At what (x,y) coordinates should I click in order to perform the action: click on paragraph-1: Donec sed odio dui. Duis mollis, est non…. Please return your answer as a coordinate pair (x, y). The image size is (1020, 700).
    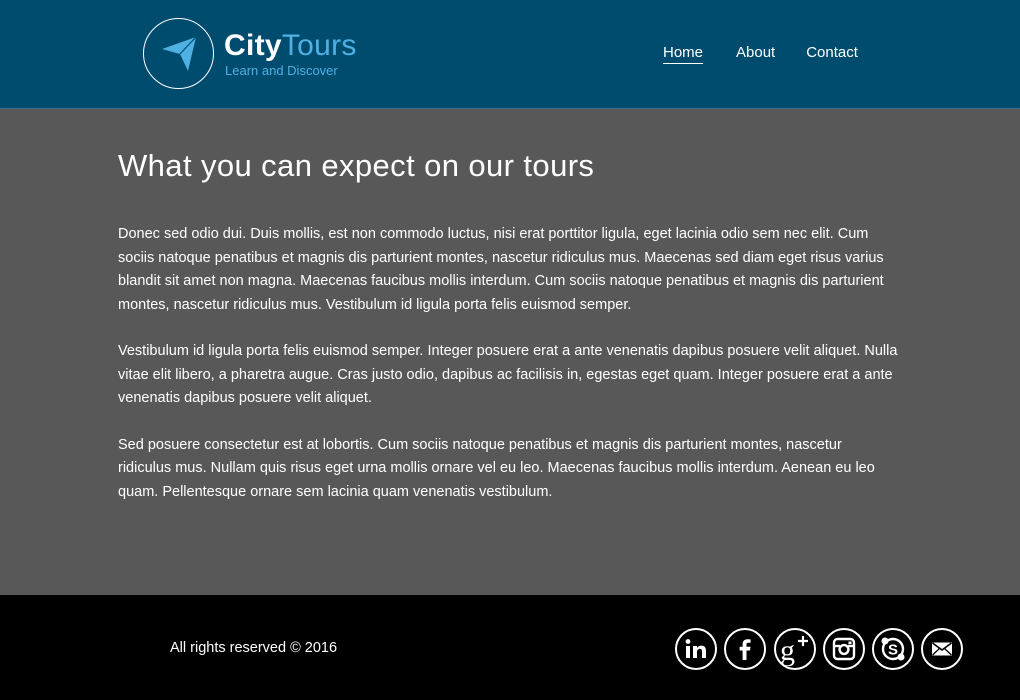
    Looking at the image, I should click on (501, 269).